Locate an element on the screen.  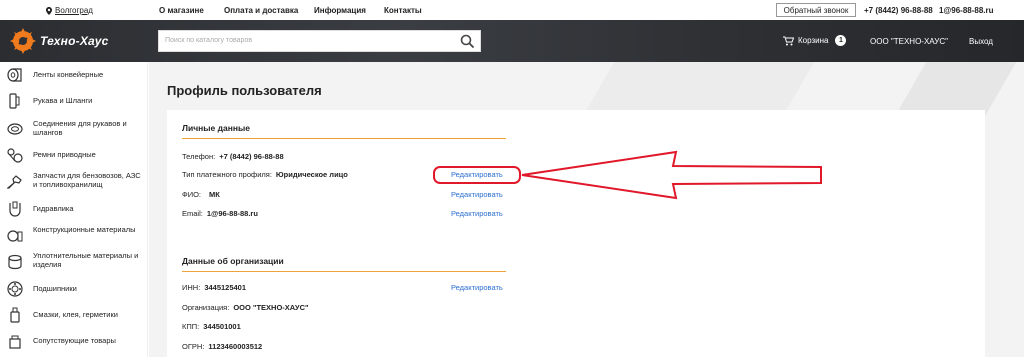
sidebar-item-bearings: Подшипники is located at coordinates (74, 289).